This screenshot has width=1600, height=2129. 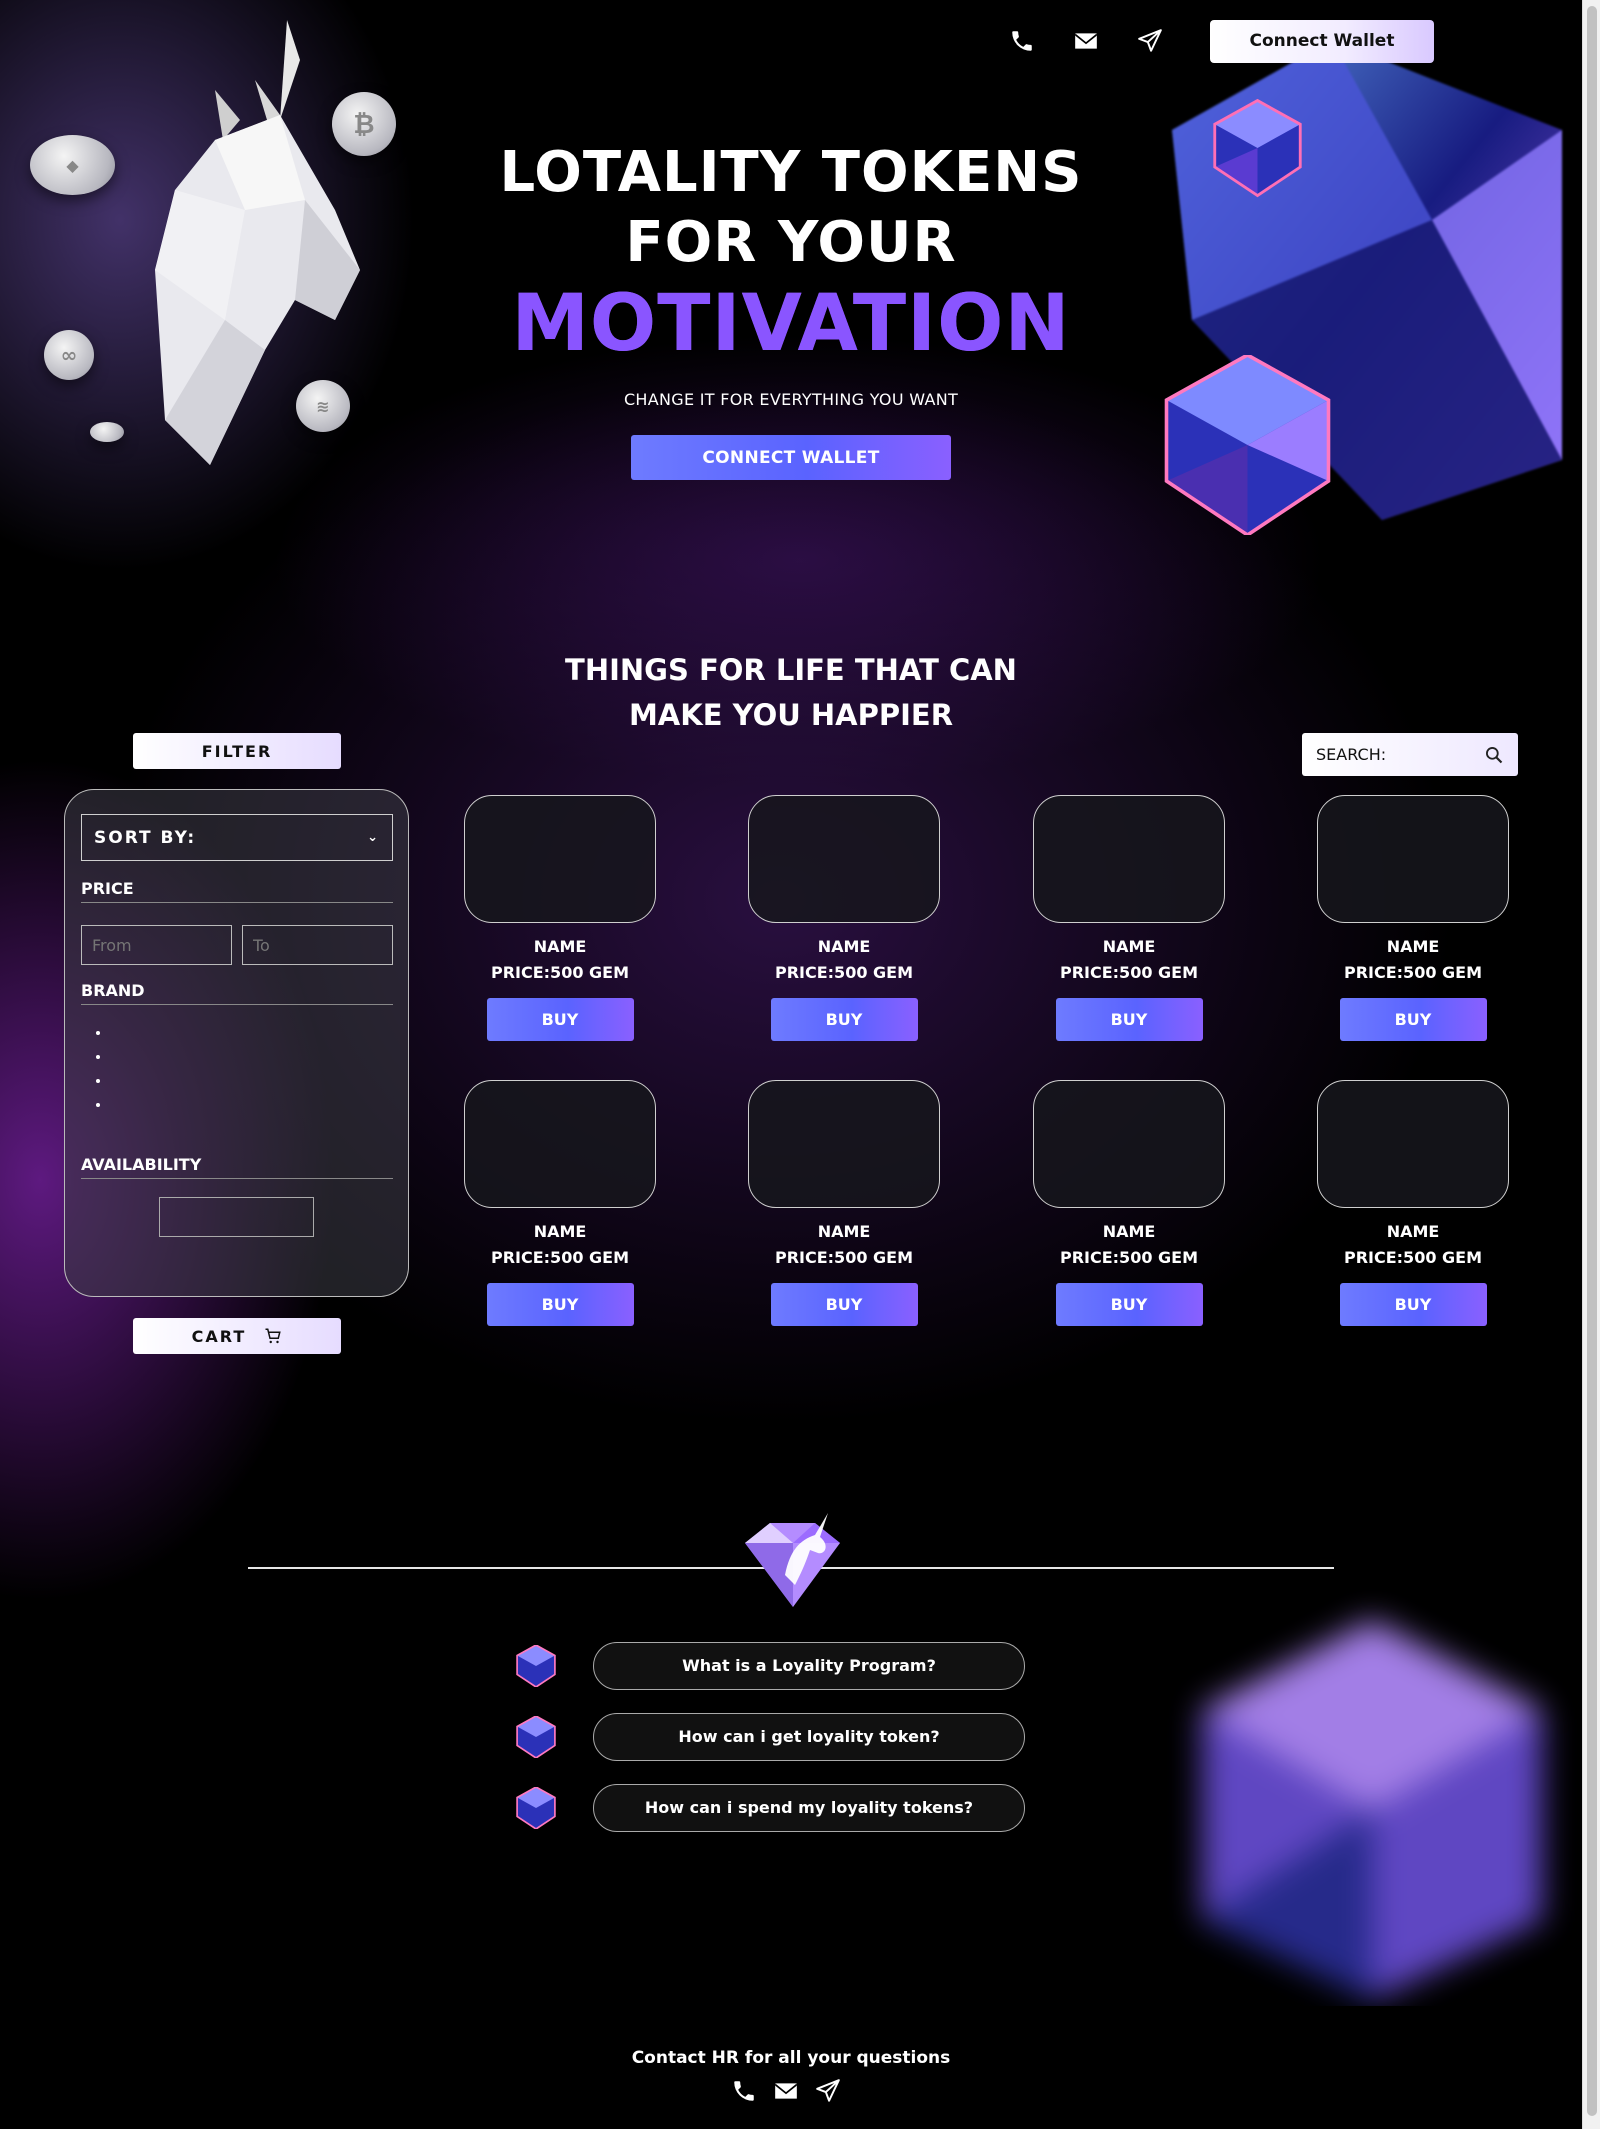 What do you see at coordinates (792, 1560) in the screenshot?
I see `unicorn-gem-logo` at bounding box center [792, 1560].